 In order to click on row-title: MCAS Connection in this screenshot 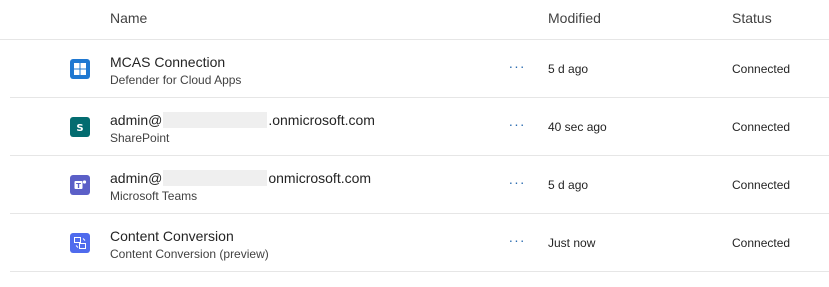, I will do `click(167, 62)`.